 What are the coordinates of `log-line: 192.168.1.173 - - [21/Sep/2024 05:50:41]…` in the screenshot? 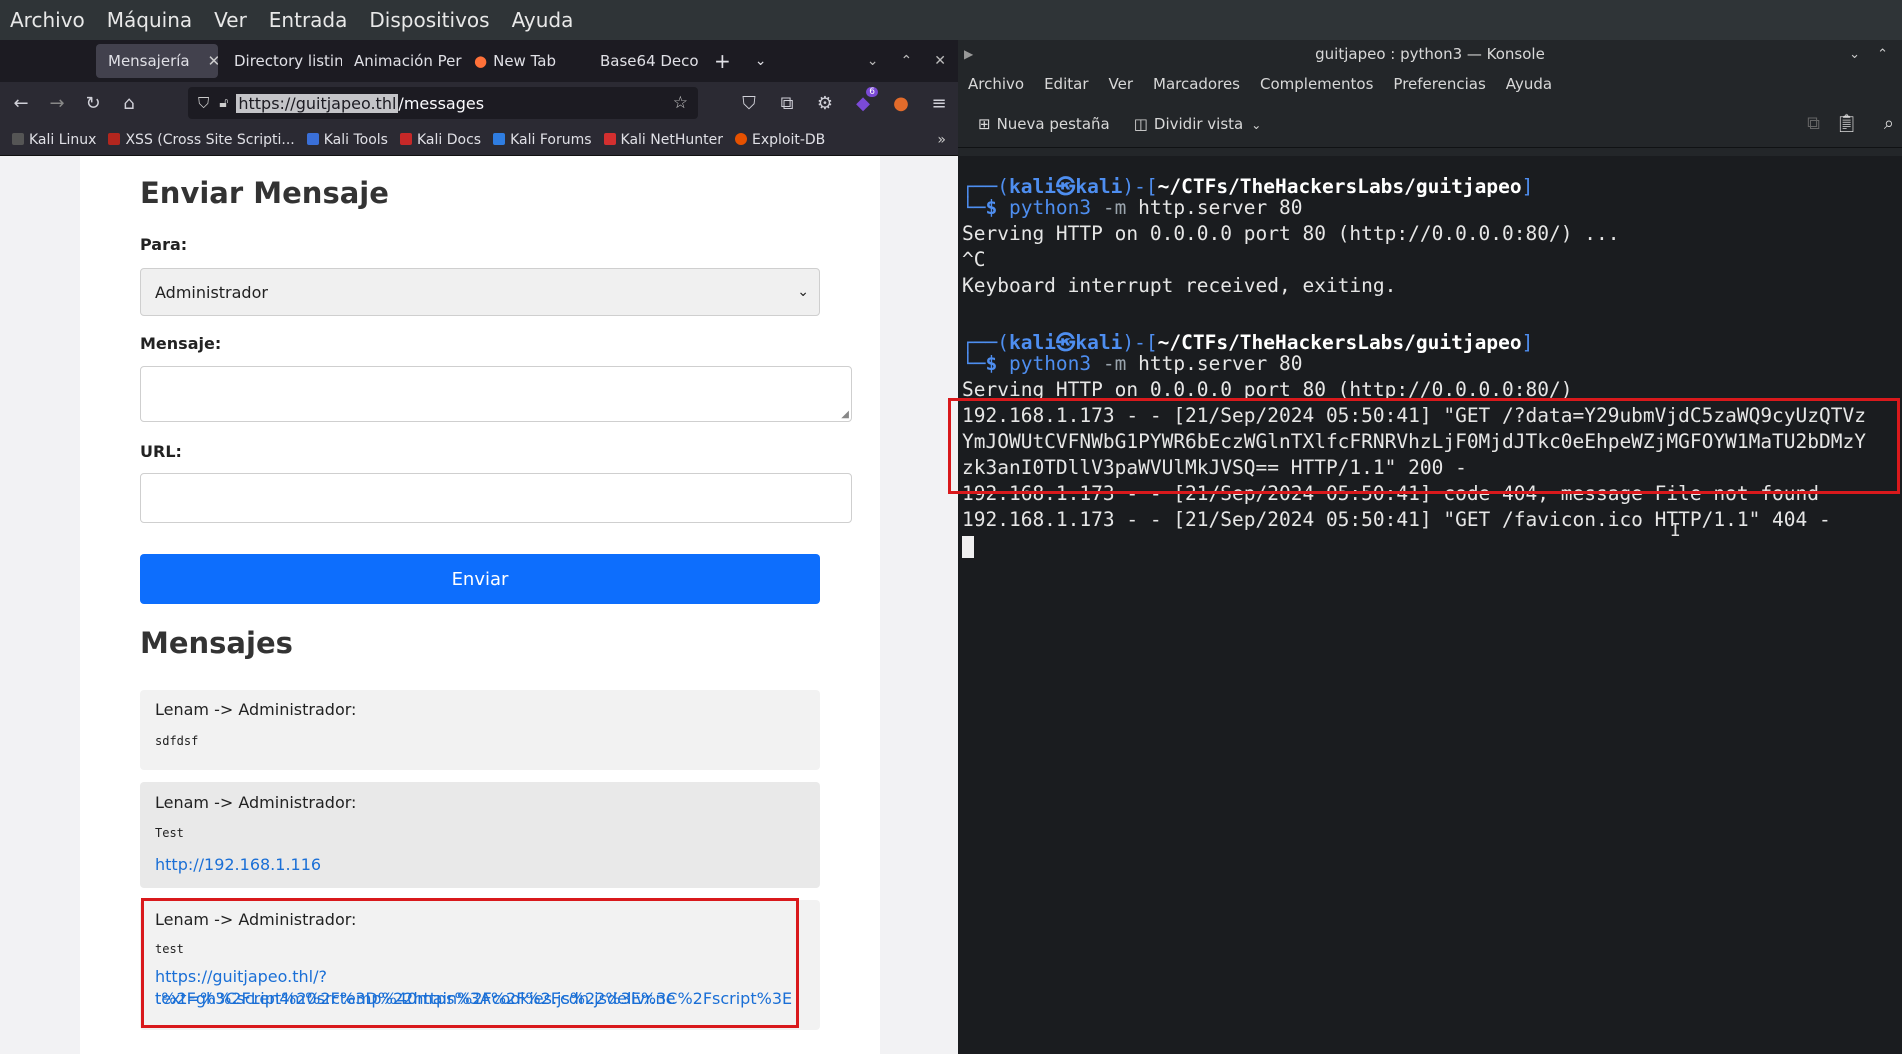 It's located at (1396, 519).